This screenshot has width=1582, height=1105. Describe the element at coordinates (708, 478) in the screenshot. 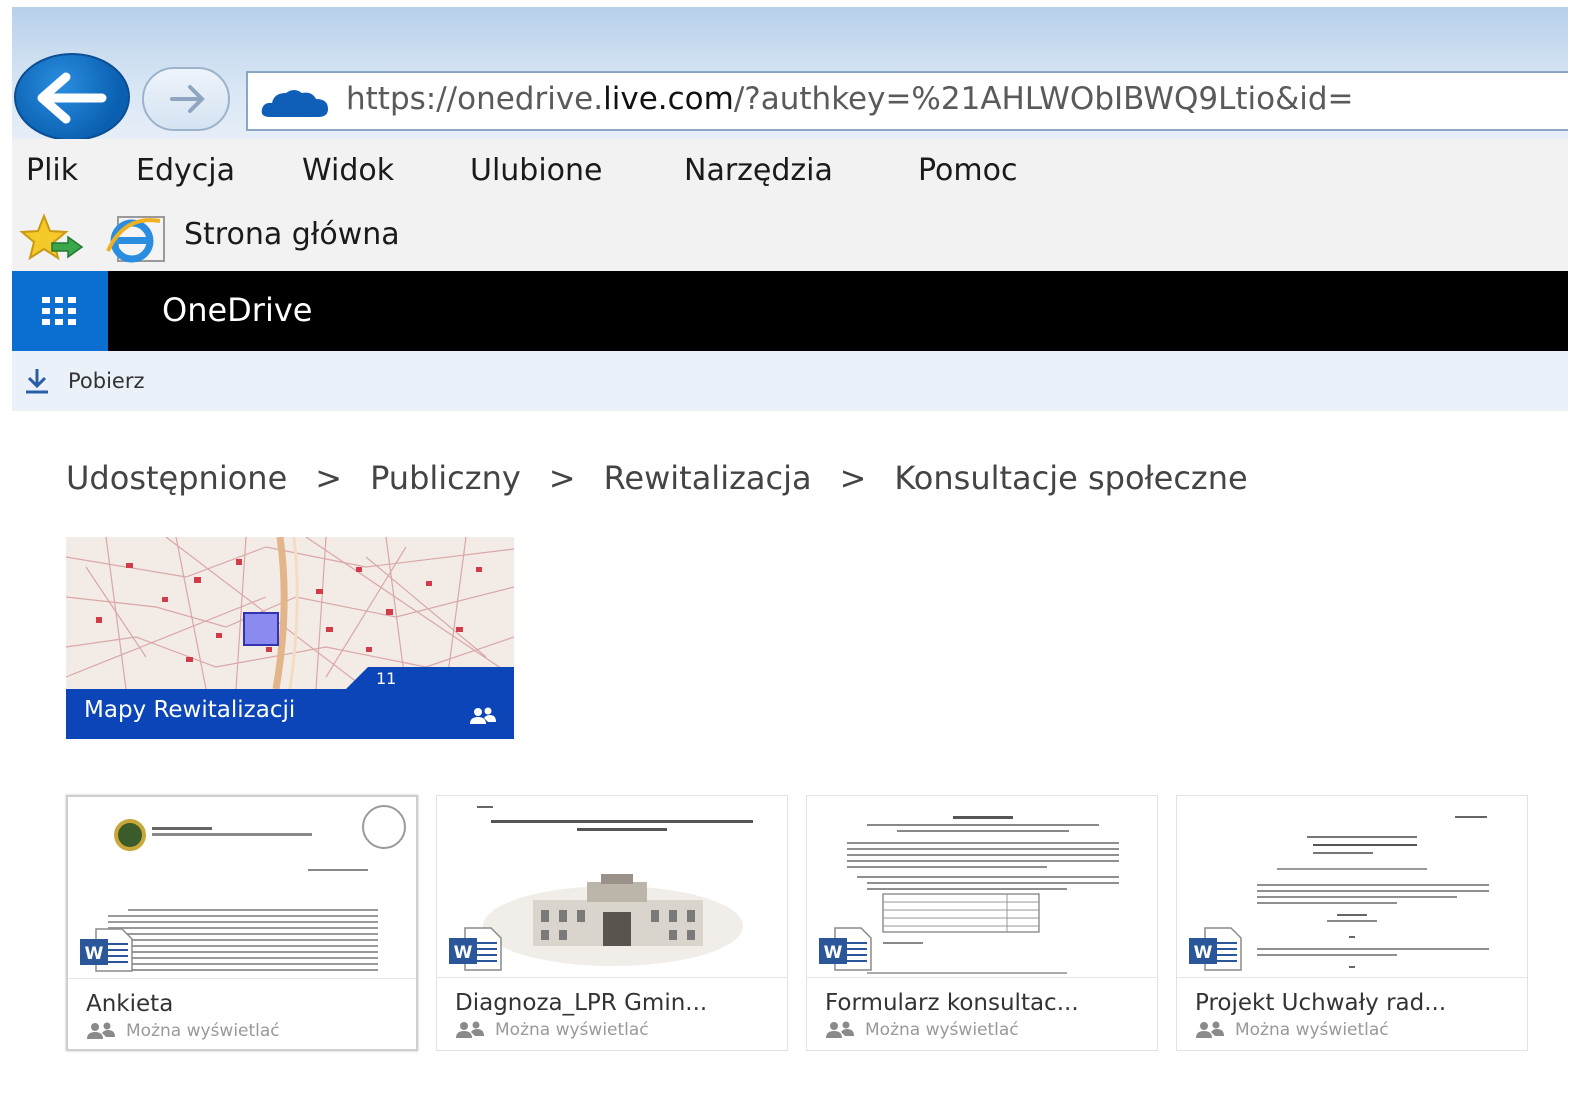

I see `breadcrumb-revitalization: Rewitalizacja` at that location.